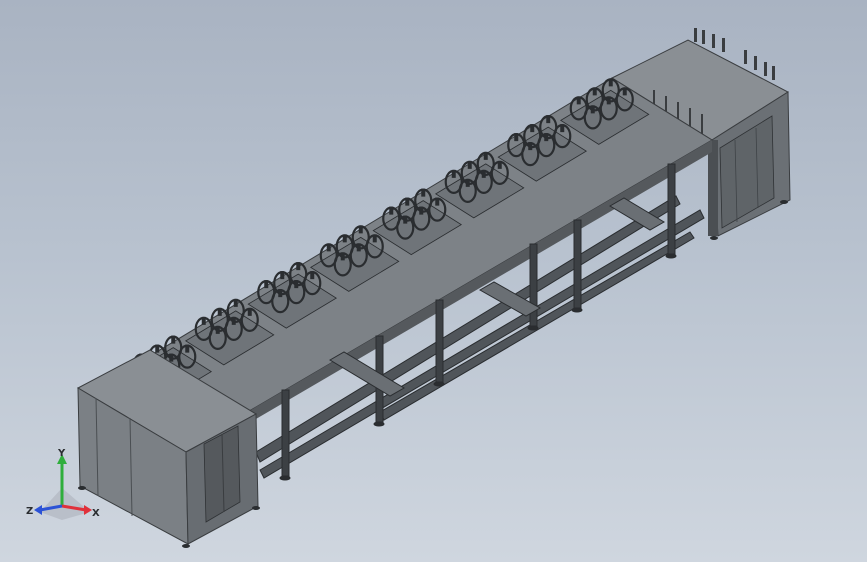 The height and width of the screenshot is (562, 867). Describe the element at coordinates (88, 510) in the screenshot. I see `x-arrow-head` at that location.